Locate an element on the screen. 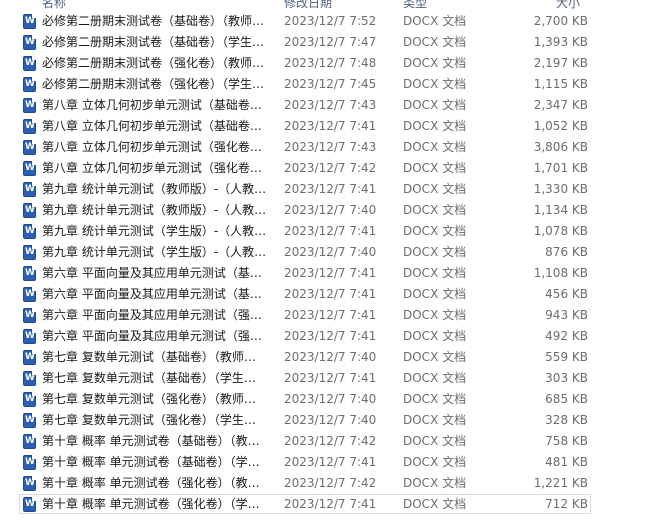 This screenshot has width=650, height=531. column-header-size: 大小 is located at coordinates (568, 5).